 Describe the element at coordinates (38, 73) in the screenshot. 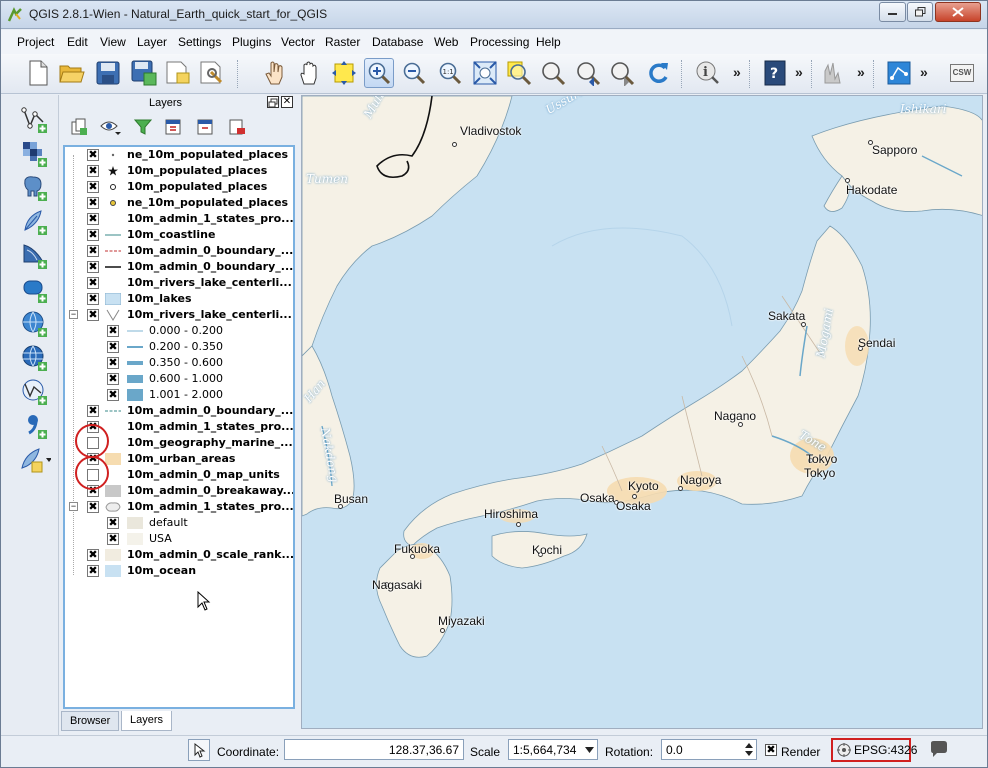

I see `new-project-button` at that location.